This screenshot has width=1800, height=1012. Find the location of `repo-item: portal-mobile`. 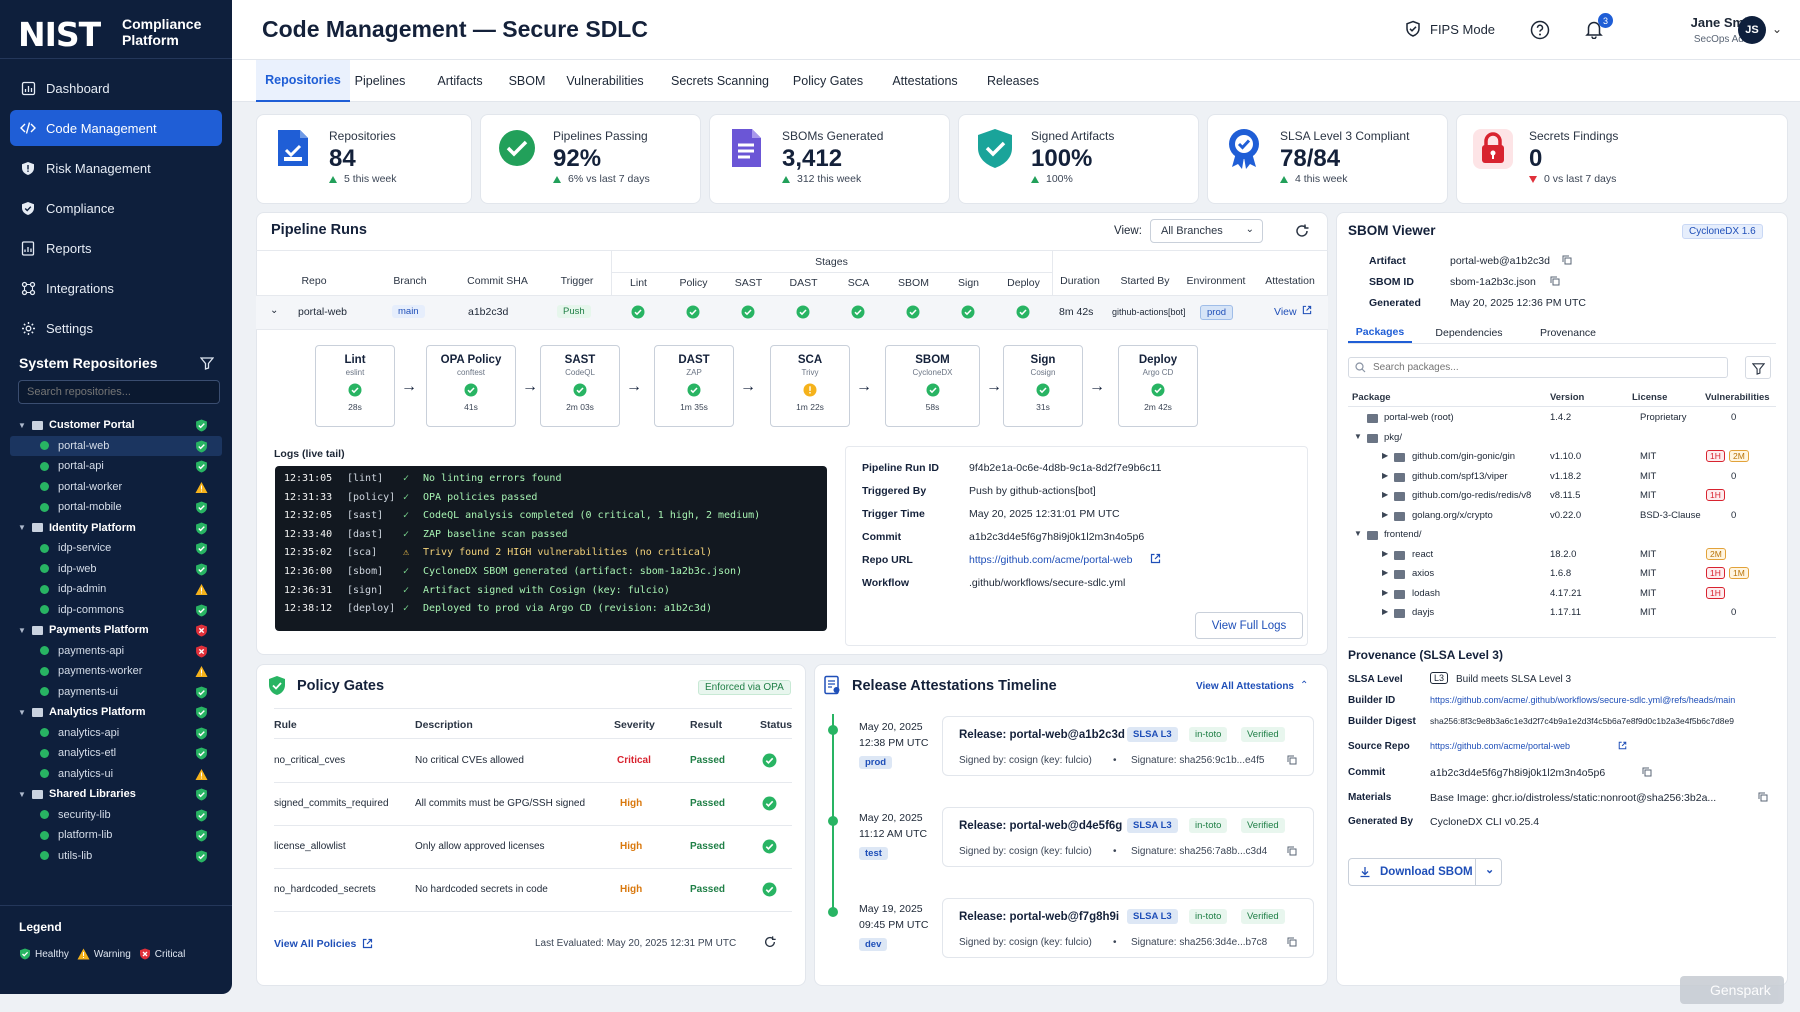

repo-item: portal-mobile is located at coordinates (116, 507).